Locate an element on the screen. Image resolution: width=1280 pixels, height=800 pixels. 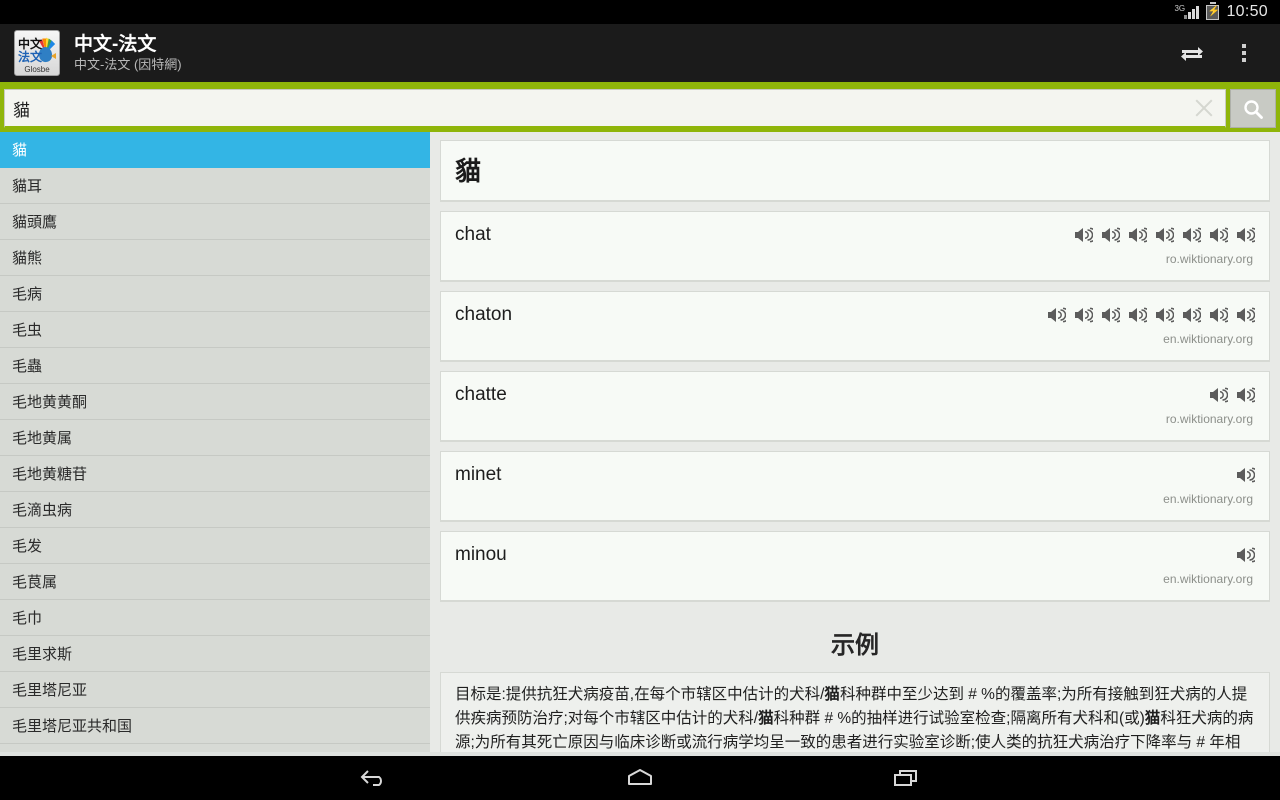
translation-card: minou en.wiktionary.org is located at coordinates (855, 566).